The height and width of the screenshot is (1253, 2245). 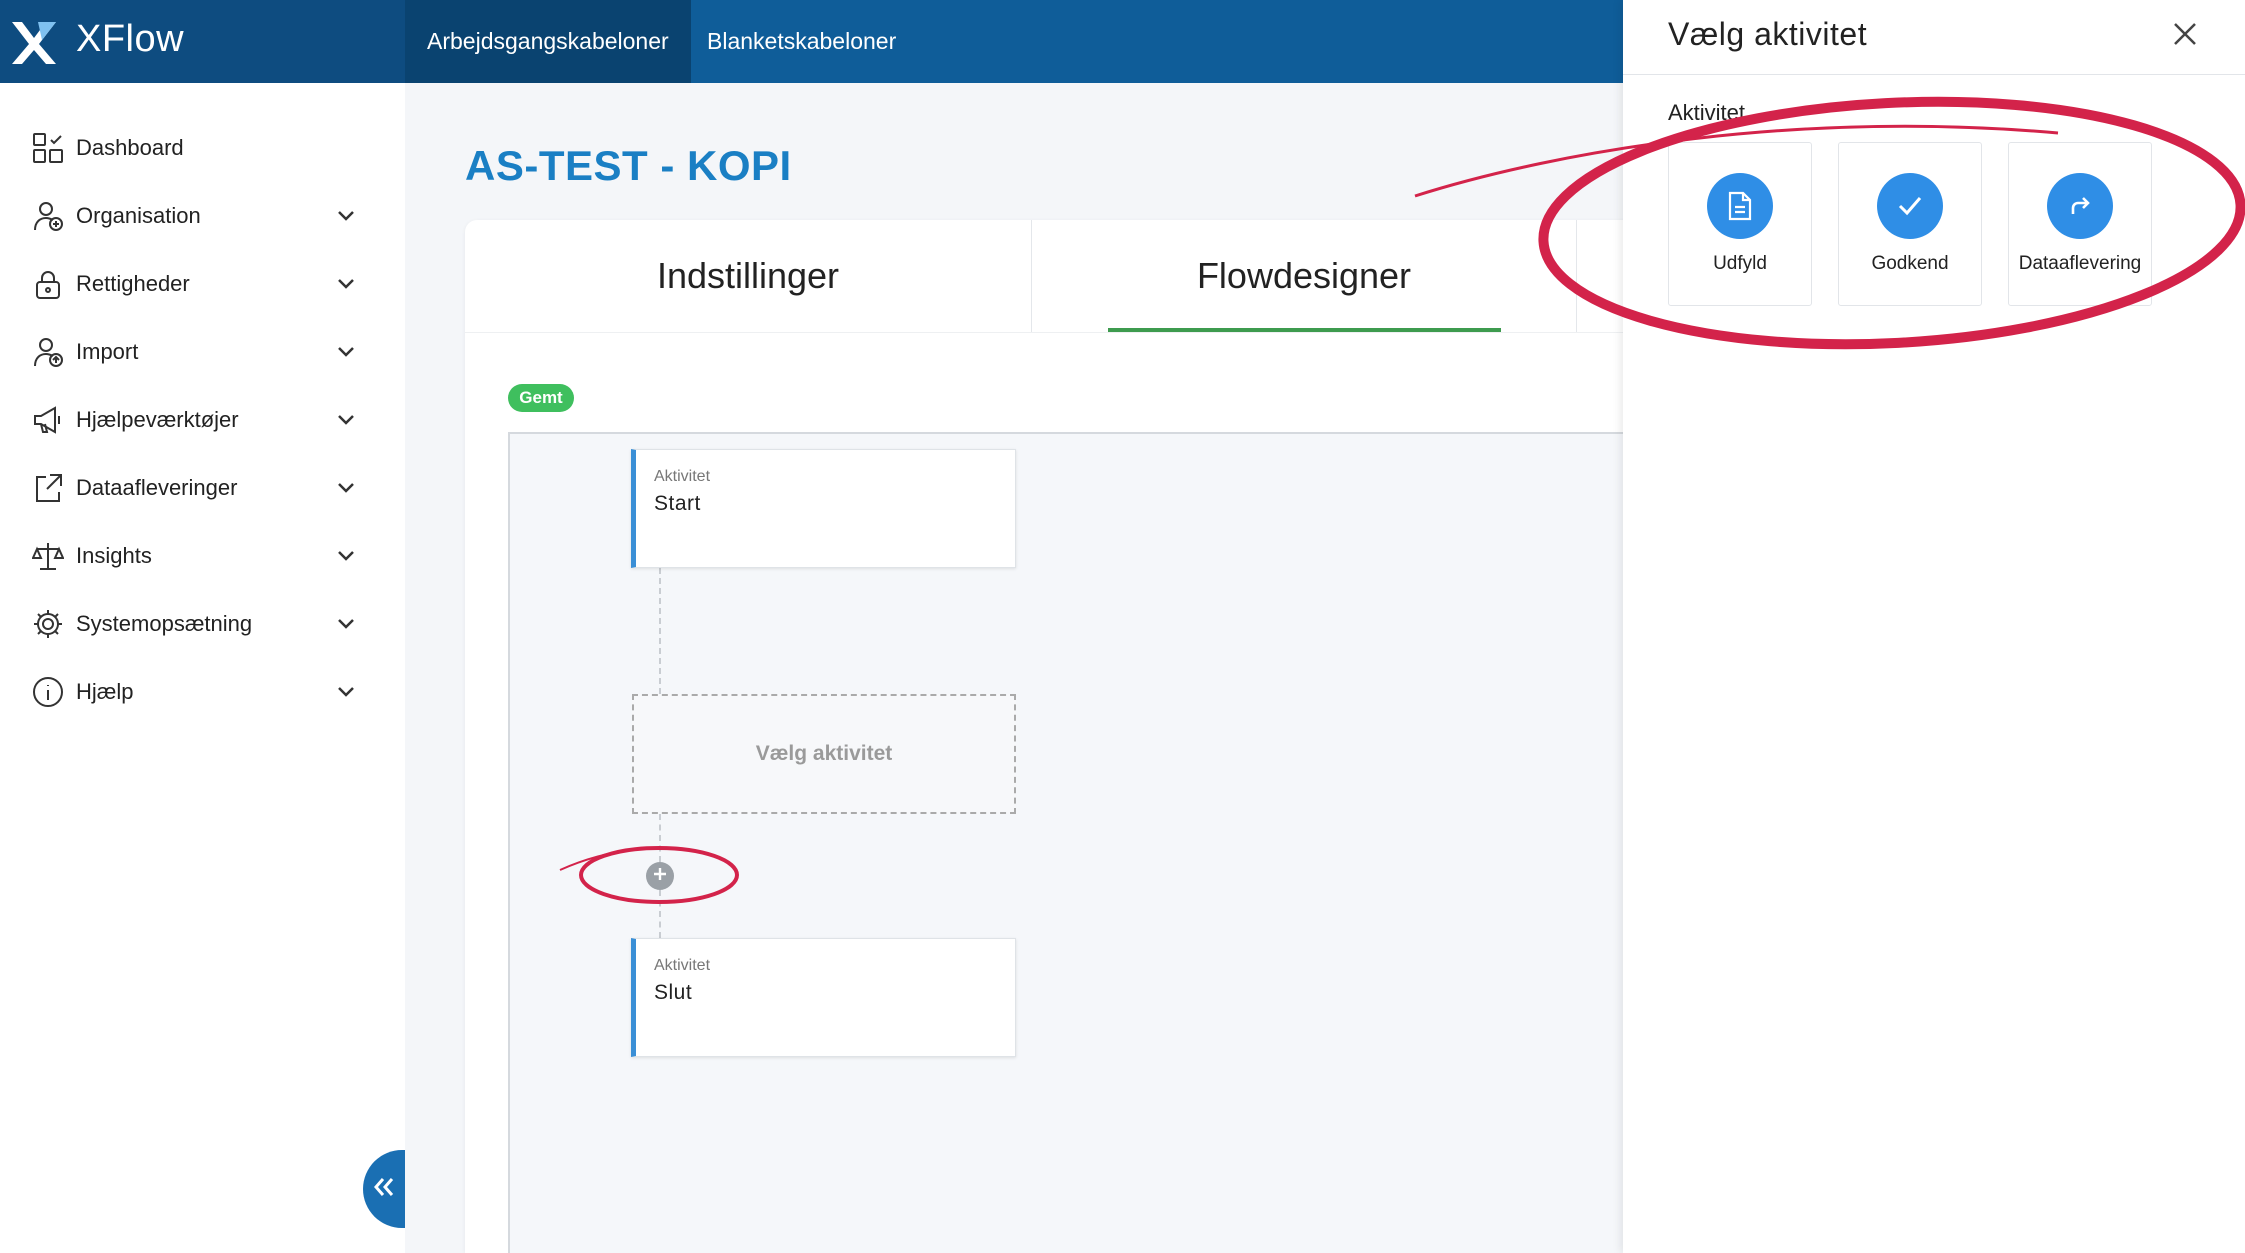 I want to click on activity-label: Godkend, so click(x=1910, y=263).